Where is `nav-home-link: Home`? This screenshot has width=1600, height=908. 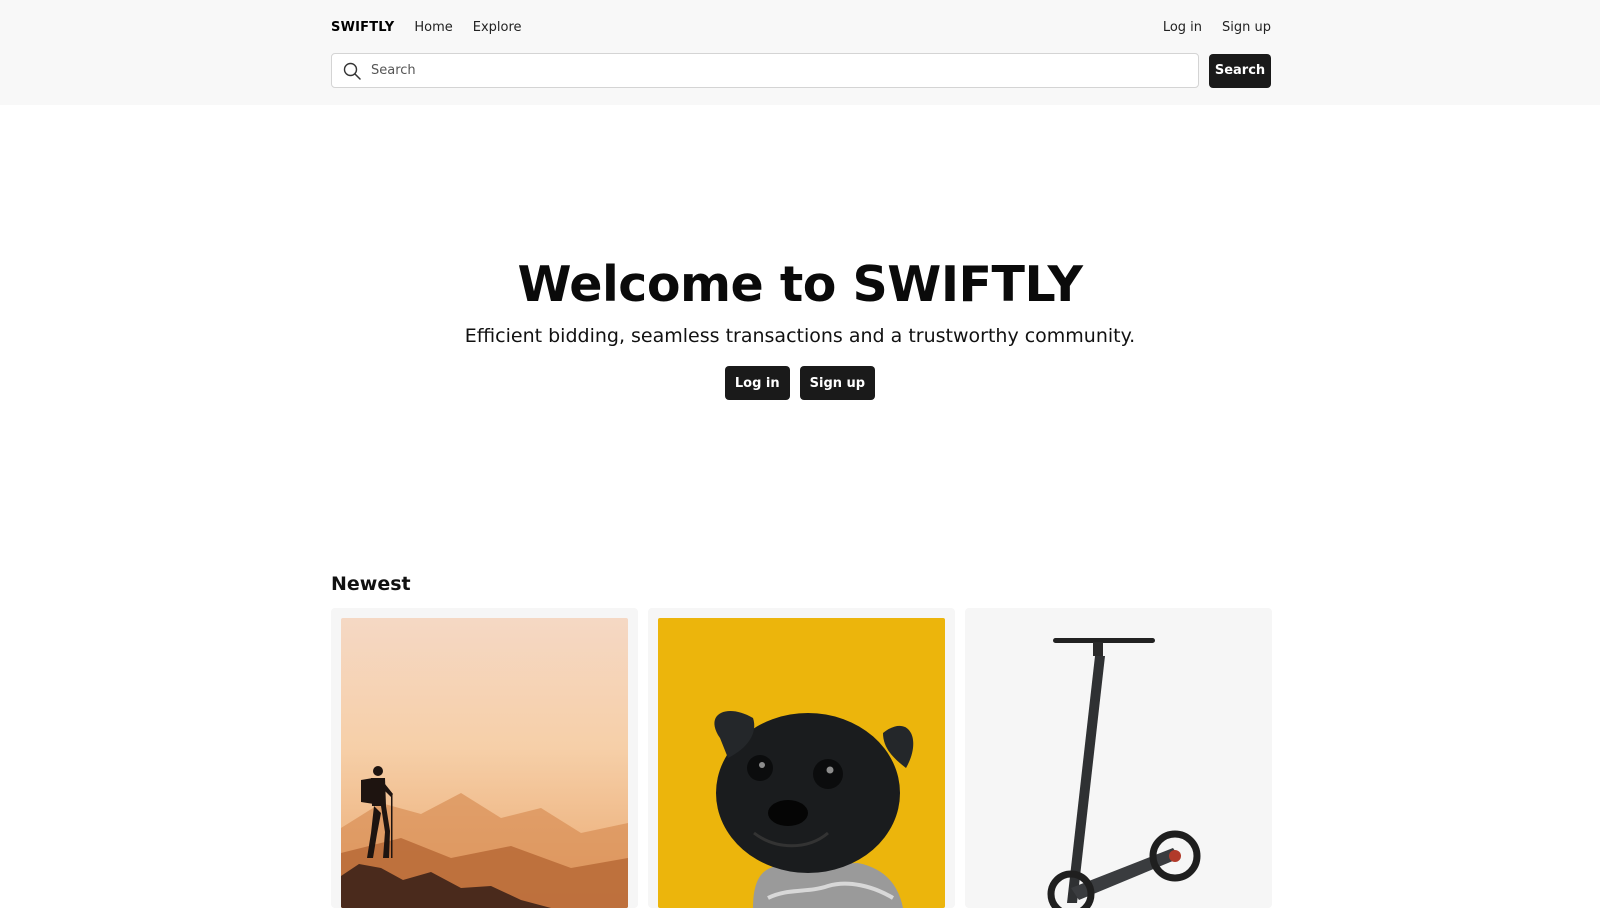
nav-home-link: Home is located at coordinates (433, 27).